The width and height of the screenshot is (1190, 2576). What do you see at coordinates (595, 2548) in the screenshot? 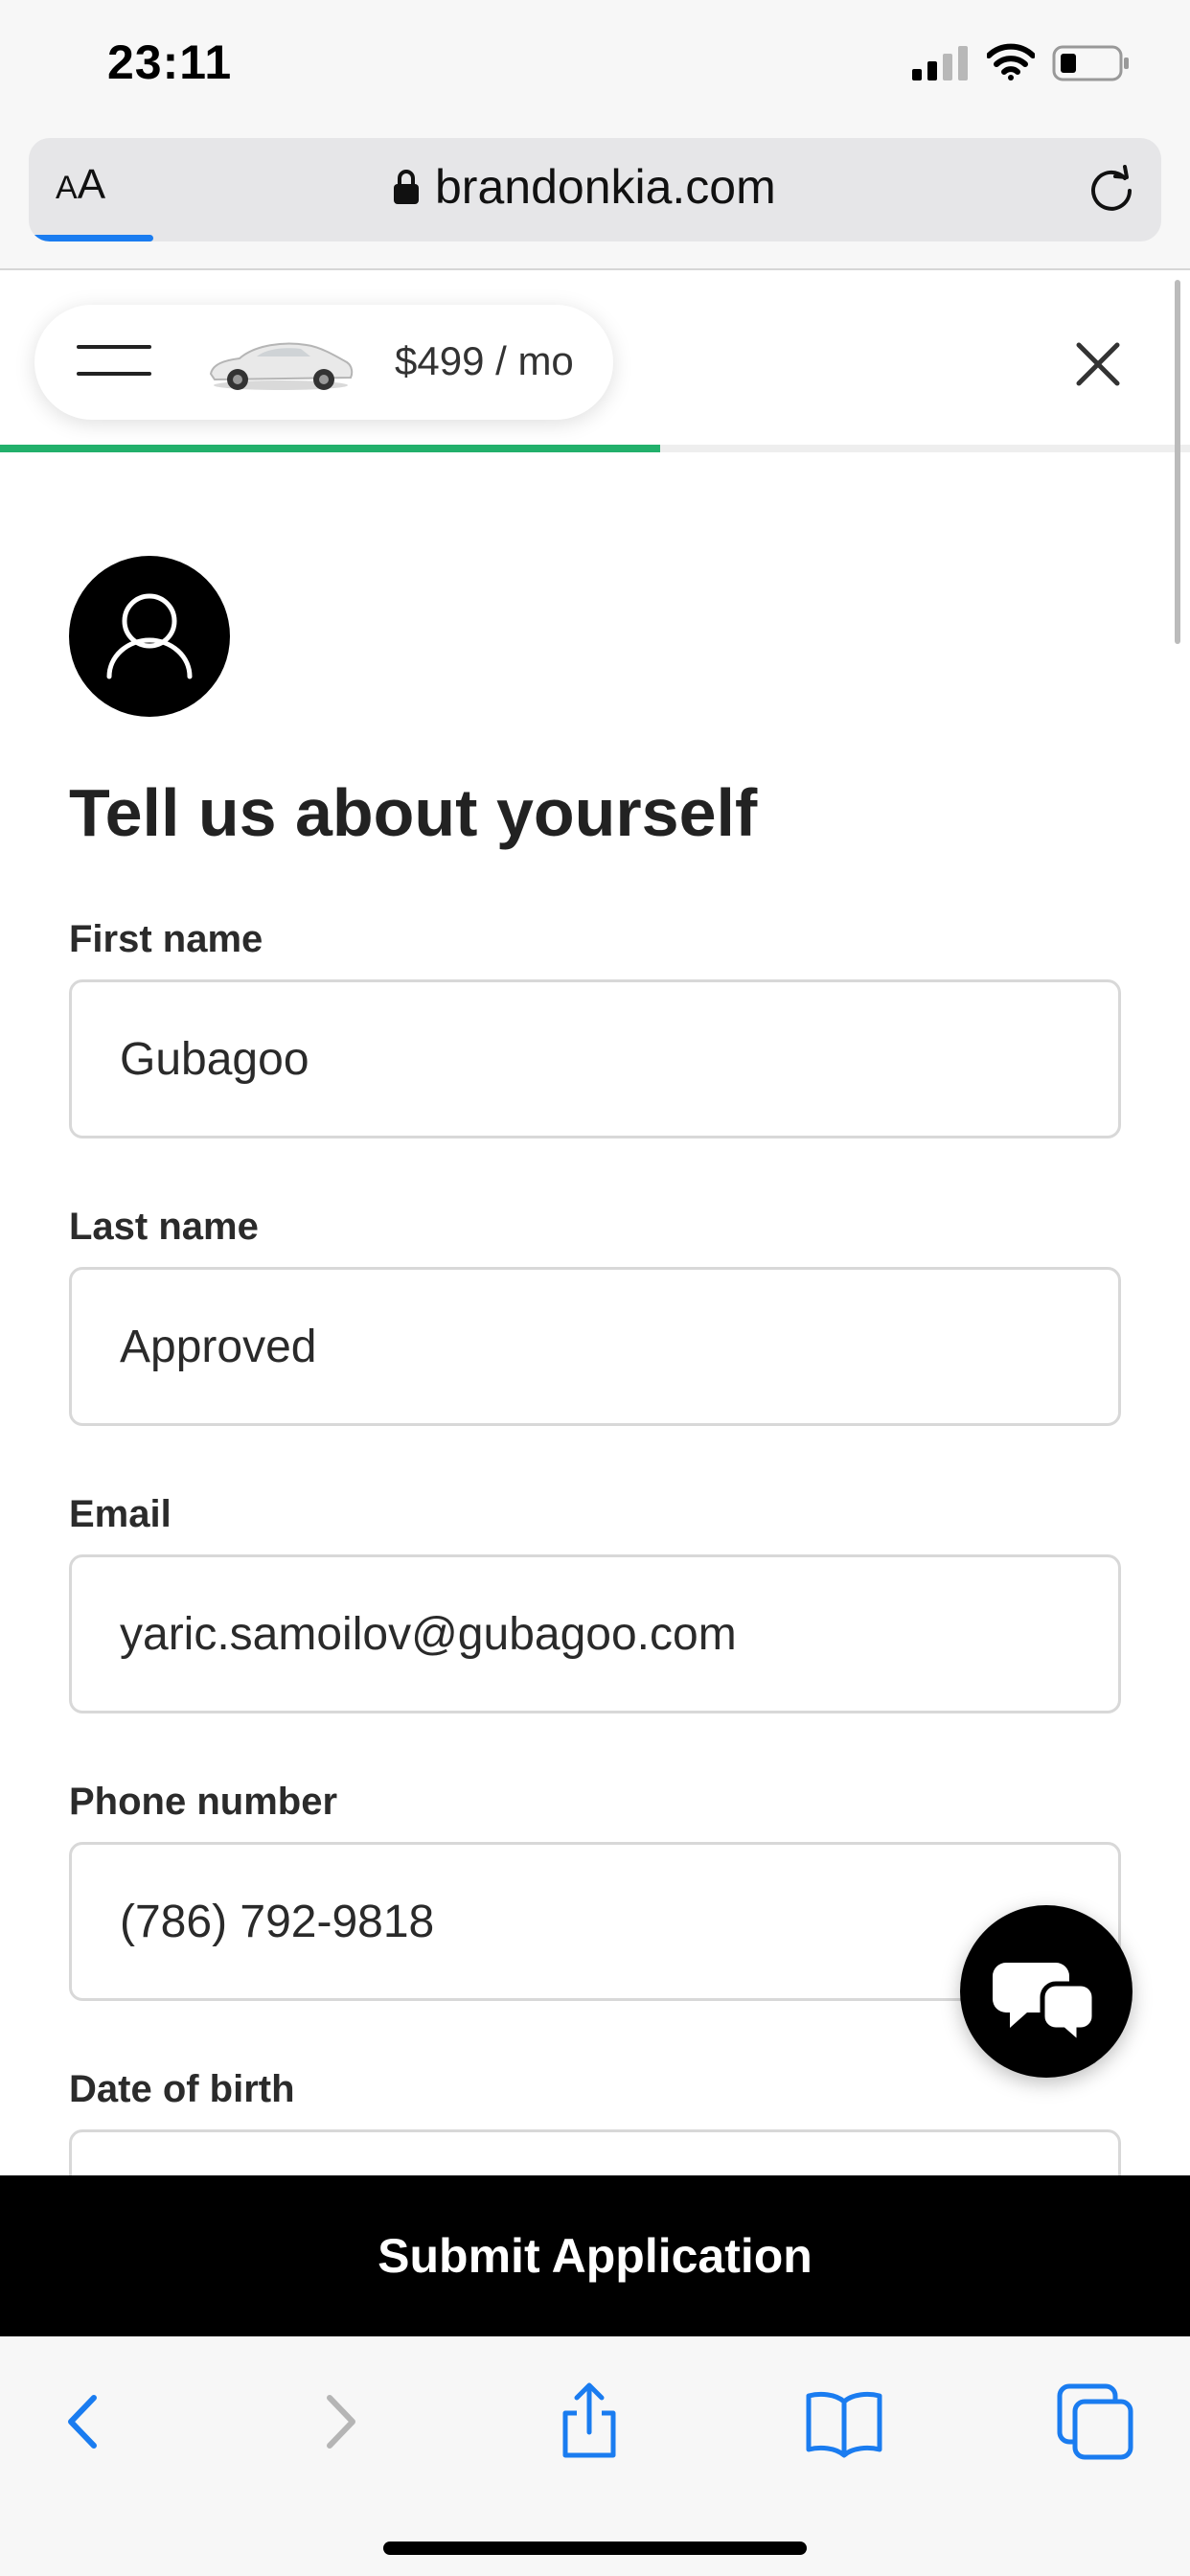
I see `home-indicator` at bounding box center [595, 2548].